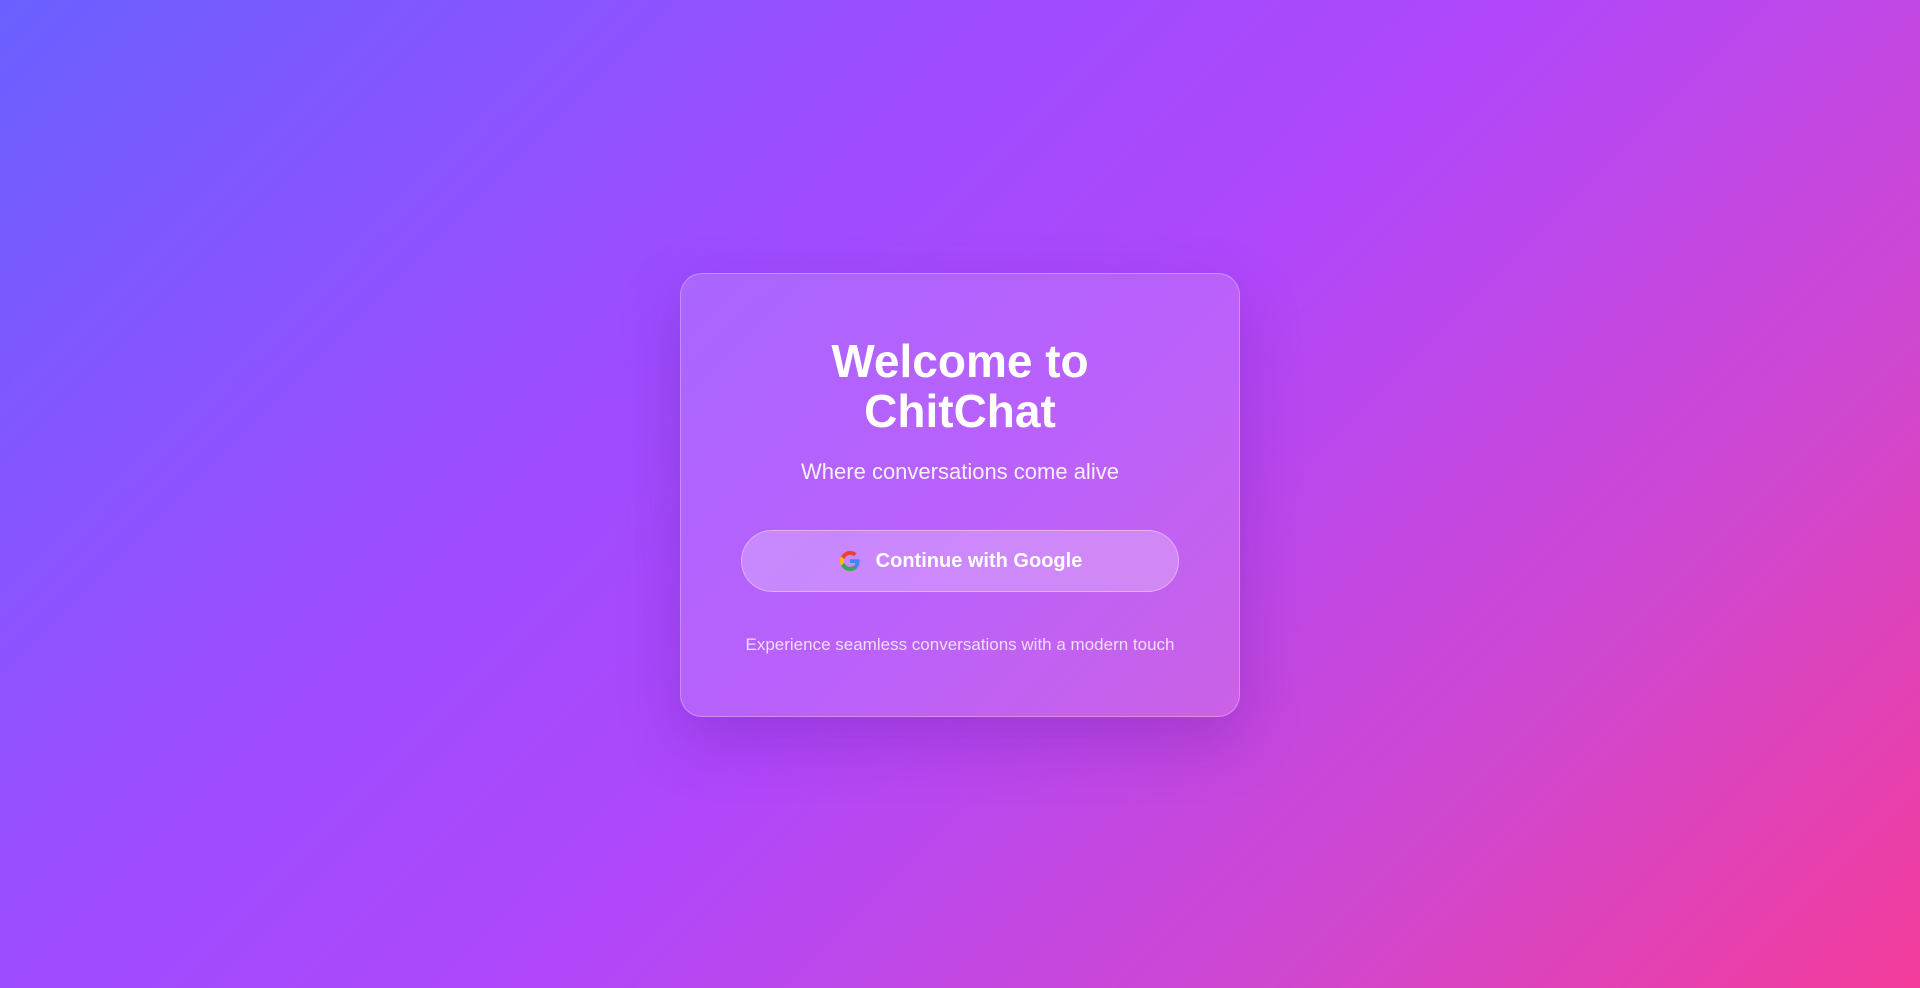 The image size is (1920, 988). Describe the element at coordinates (850, 561) in the screenshot. I see `google-icon` at that location.